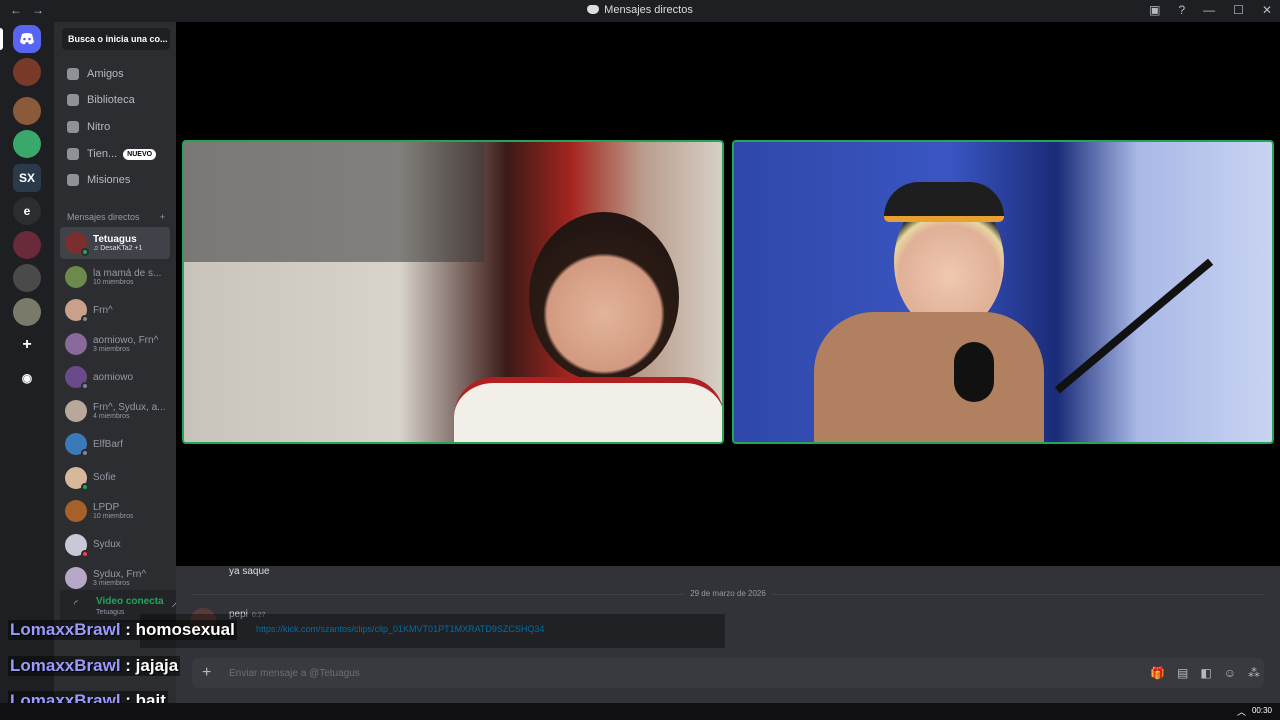  I want to click on dm-text: Sofie, so click(104, 477).